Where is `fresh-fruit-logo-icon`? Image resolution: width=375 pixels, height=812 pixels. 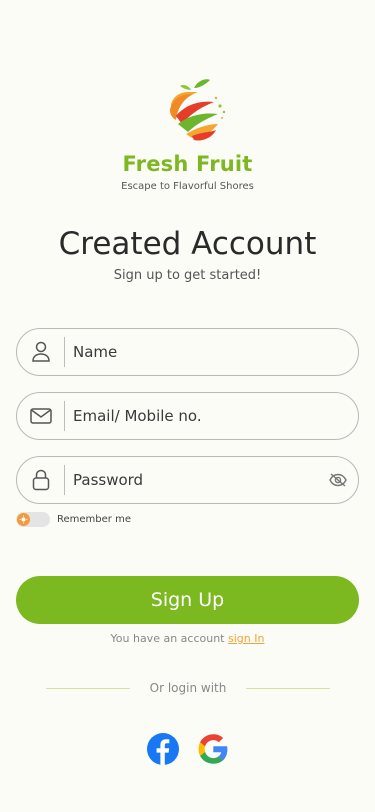
fresh-fruit-logo-icon is located at coordinates (198, 110).